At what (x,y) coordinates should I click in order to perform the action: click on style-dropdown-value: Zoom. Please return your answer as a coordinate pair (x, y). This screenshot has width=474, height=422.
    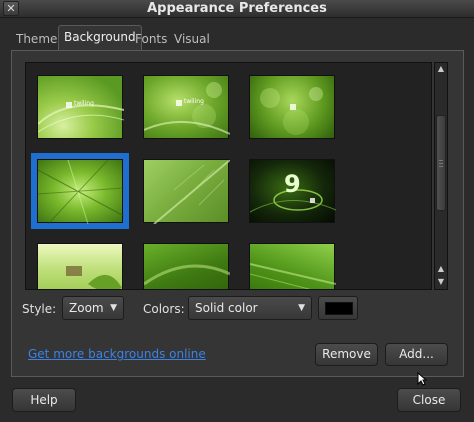
    Looking at the image, I should click on (86, 308).